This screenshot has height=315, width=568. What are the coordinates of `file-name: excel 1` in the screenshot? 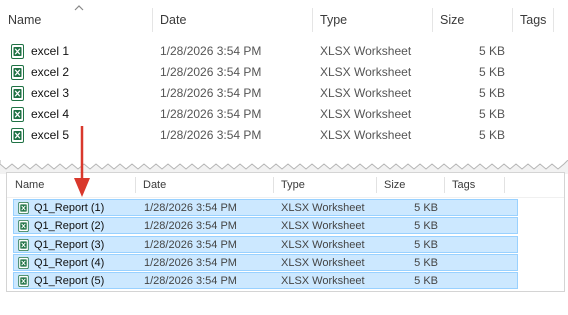 It's located at (50, 51).